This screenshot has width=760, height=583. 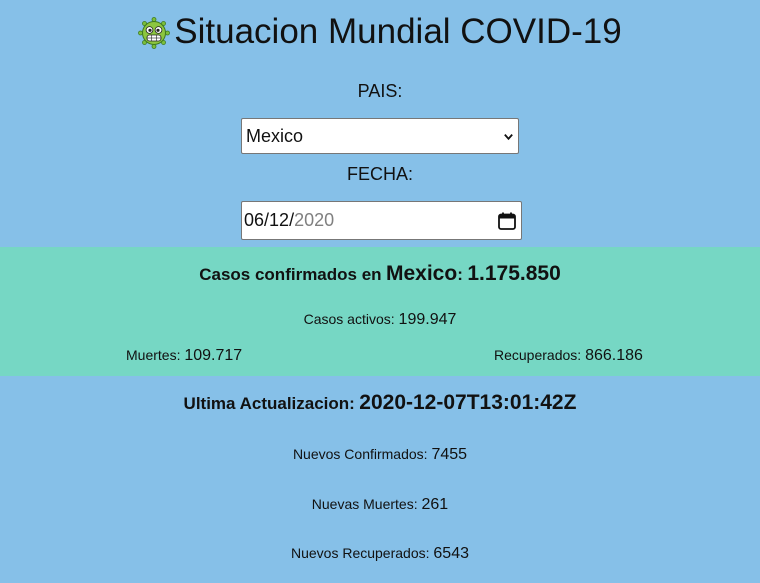 What do you see at coordinates (153, 355) in the screenshot?
I see `deaths-label: Muertes:` at bounding box center [153, 355].